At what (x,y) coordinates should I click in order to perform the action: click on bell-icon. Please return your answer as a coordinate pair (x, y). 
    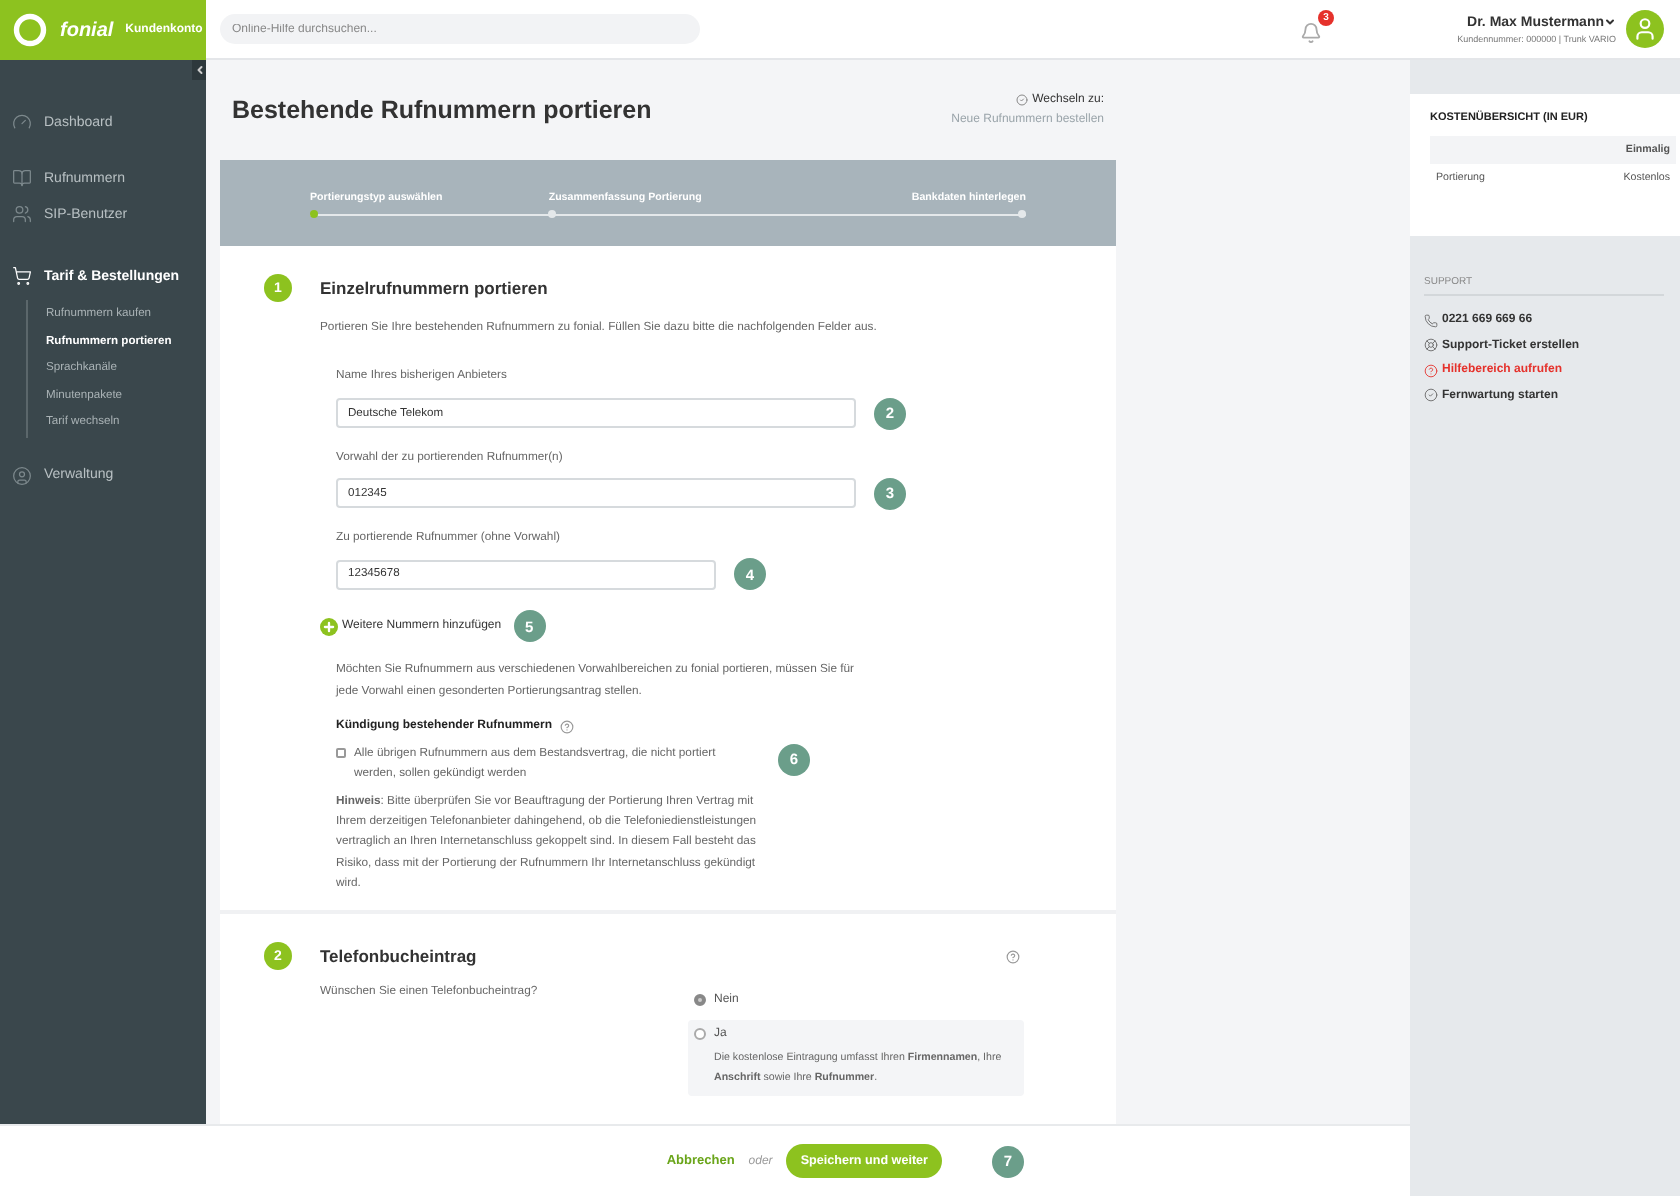
    Looking at the image, I should click on (1311, 32).